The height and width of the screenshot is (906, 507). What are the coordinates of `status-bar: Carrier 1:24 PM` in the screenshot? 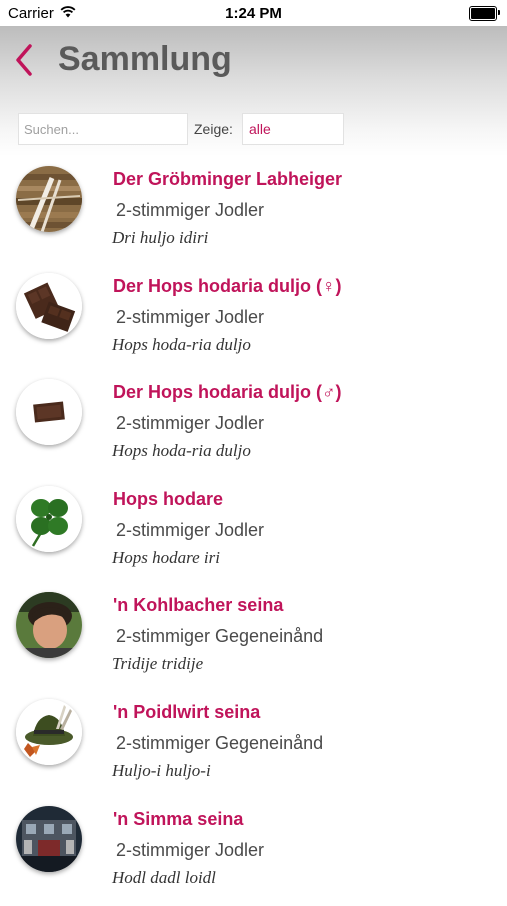 It's located at (253, 13).